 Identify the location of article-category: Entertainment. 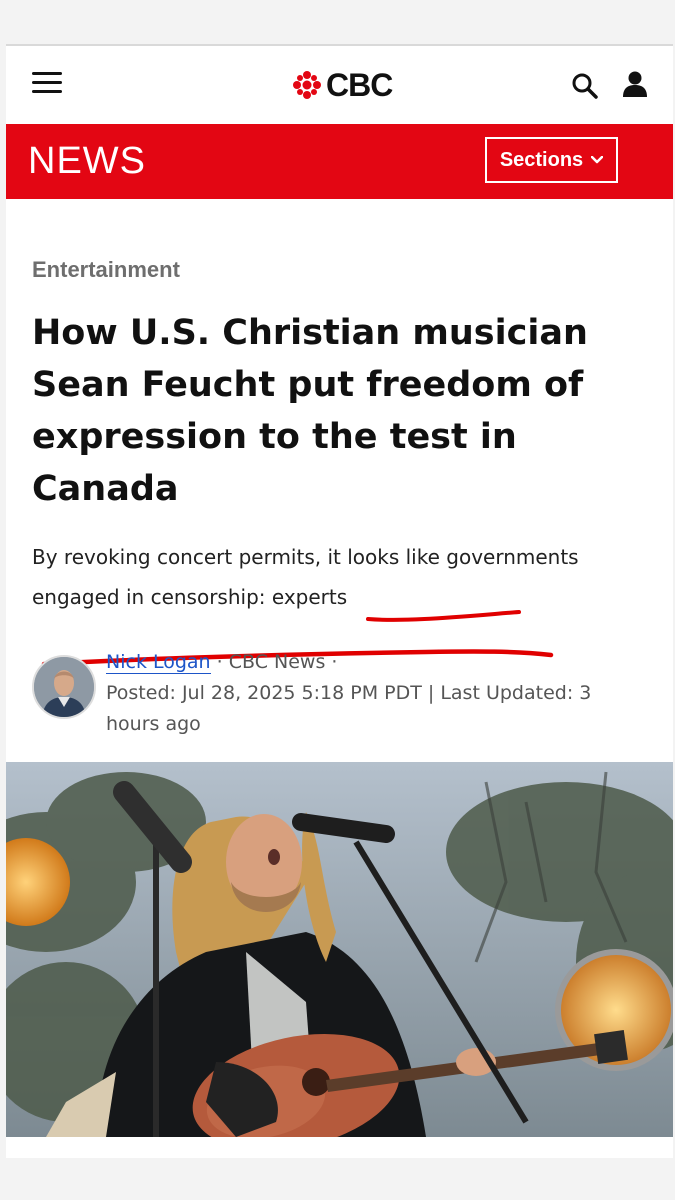
(106, 270).